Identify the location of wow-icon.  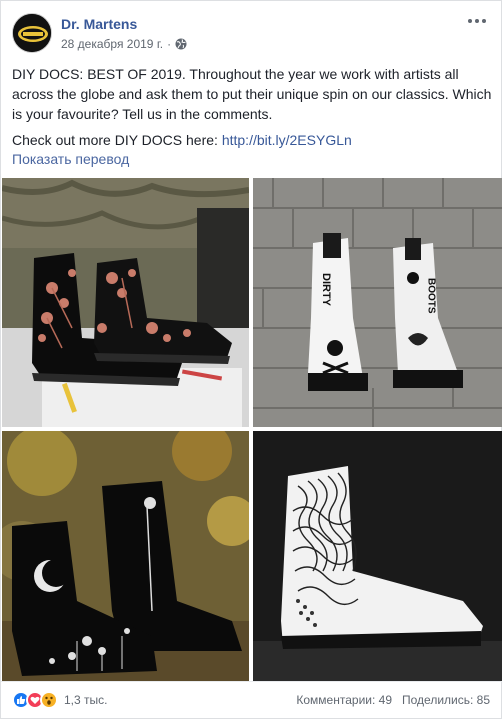
(49, 700).